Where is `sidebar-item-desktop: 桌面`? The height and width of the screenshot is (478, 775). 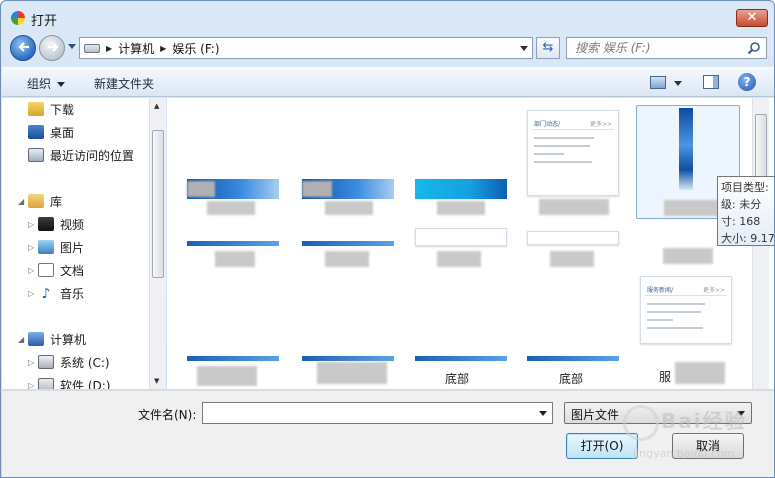 sidebar-item-desktop: 桌面 is located at coordinates (51, 132).